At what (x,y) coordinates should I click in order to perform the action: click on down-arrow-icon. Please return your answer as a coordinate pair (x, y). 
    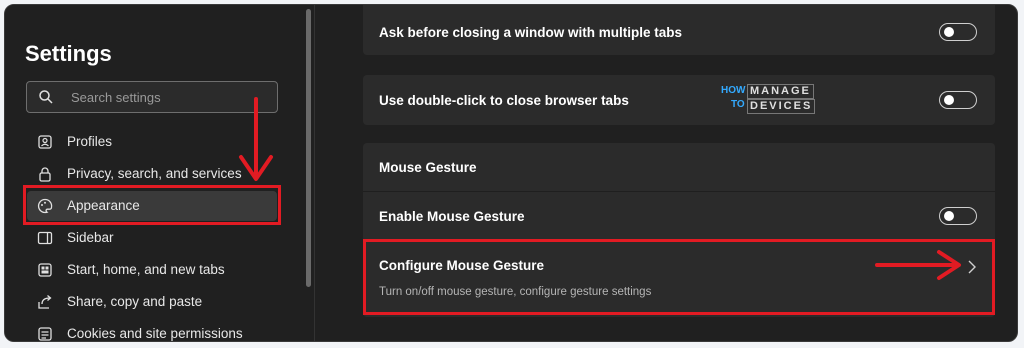
    Looking at the image, I should click on (256, 139).